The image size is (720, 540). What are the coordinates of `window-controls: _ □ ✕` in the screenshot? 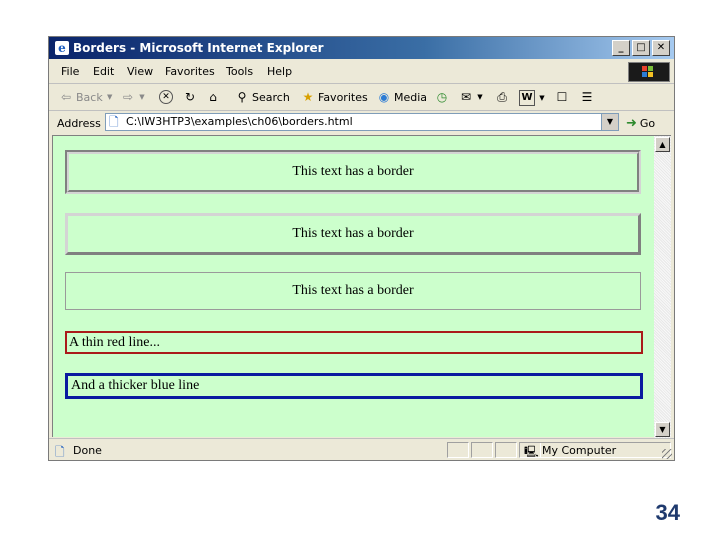 It's located at (641, 48).